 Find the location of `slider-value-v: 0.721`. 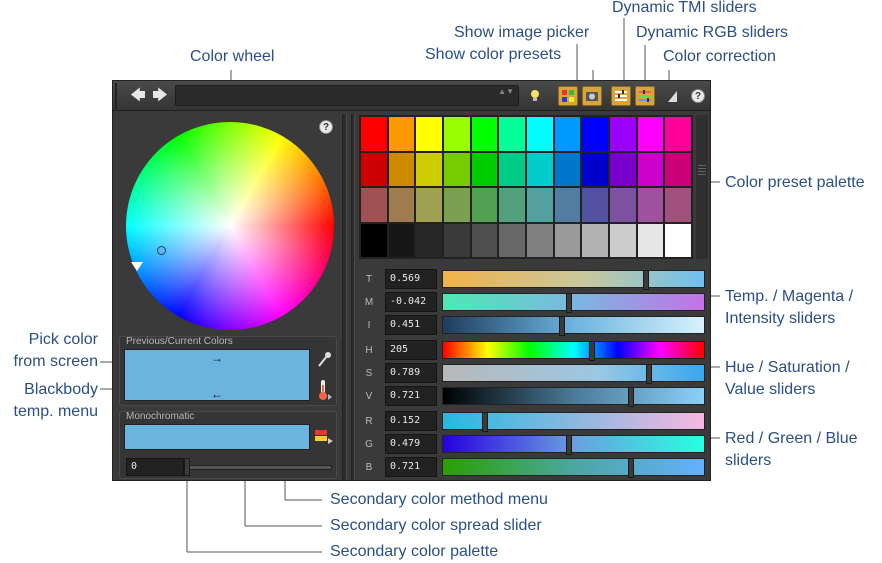

slider-value-v: 0.721 is located at coordinates (411, 396).